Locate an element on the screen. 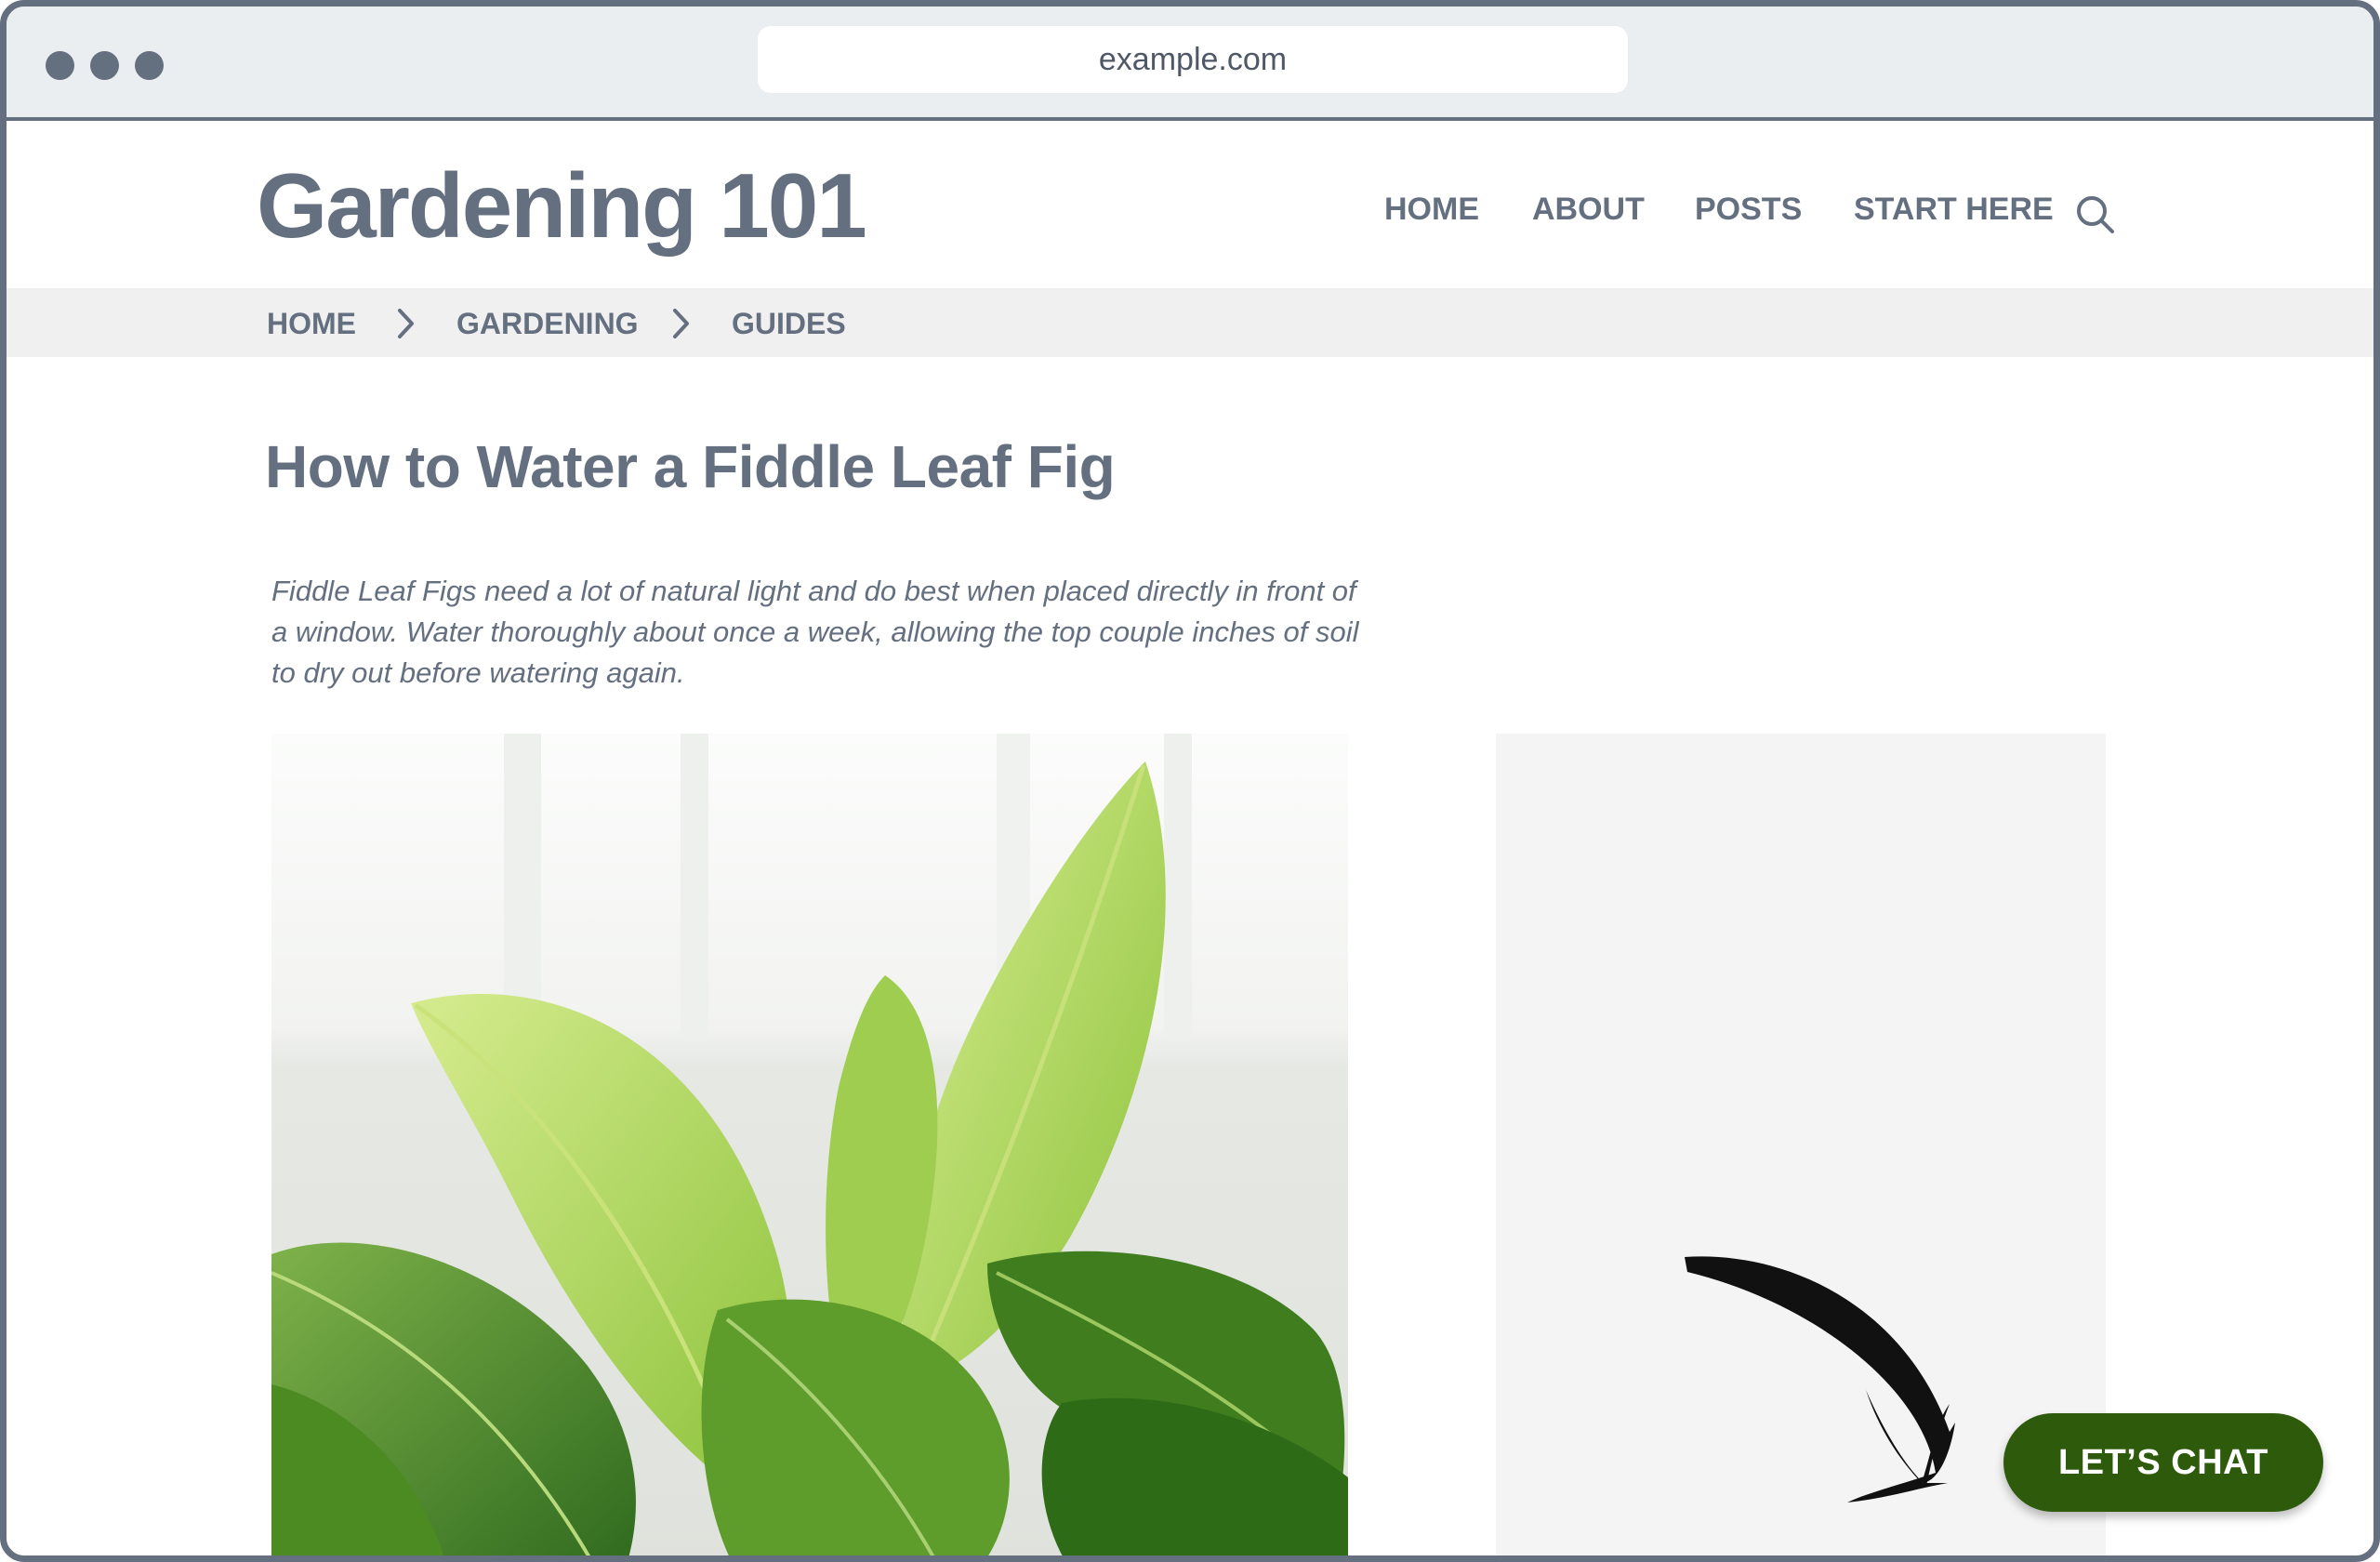 Image resolution: width=2380 pixels, height=1562 pixels. site-logo: Gardening 101 is located at coordinates (562, 205).